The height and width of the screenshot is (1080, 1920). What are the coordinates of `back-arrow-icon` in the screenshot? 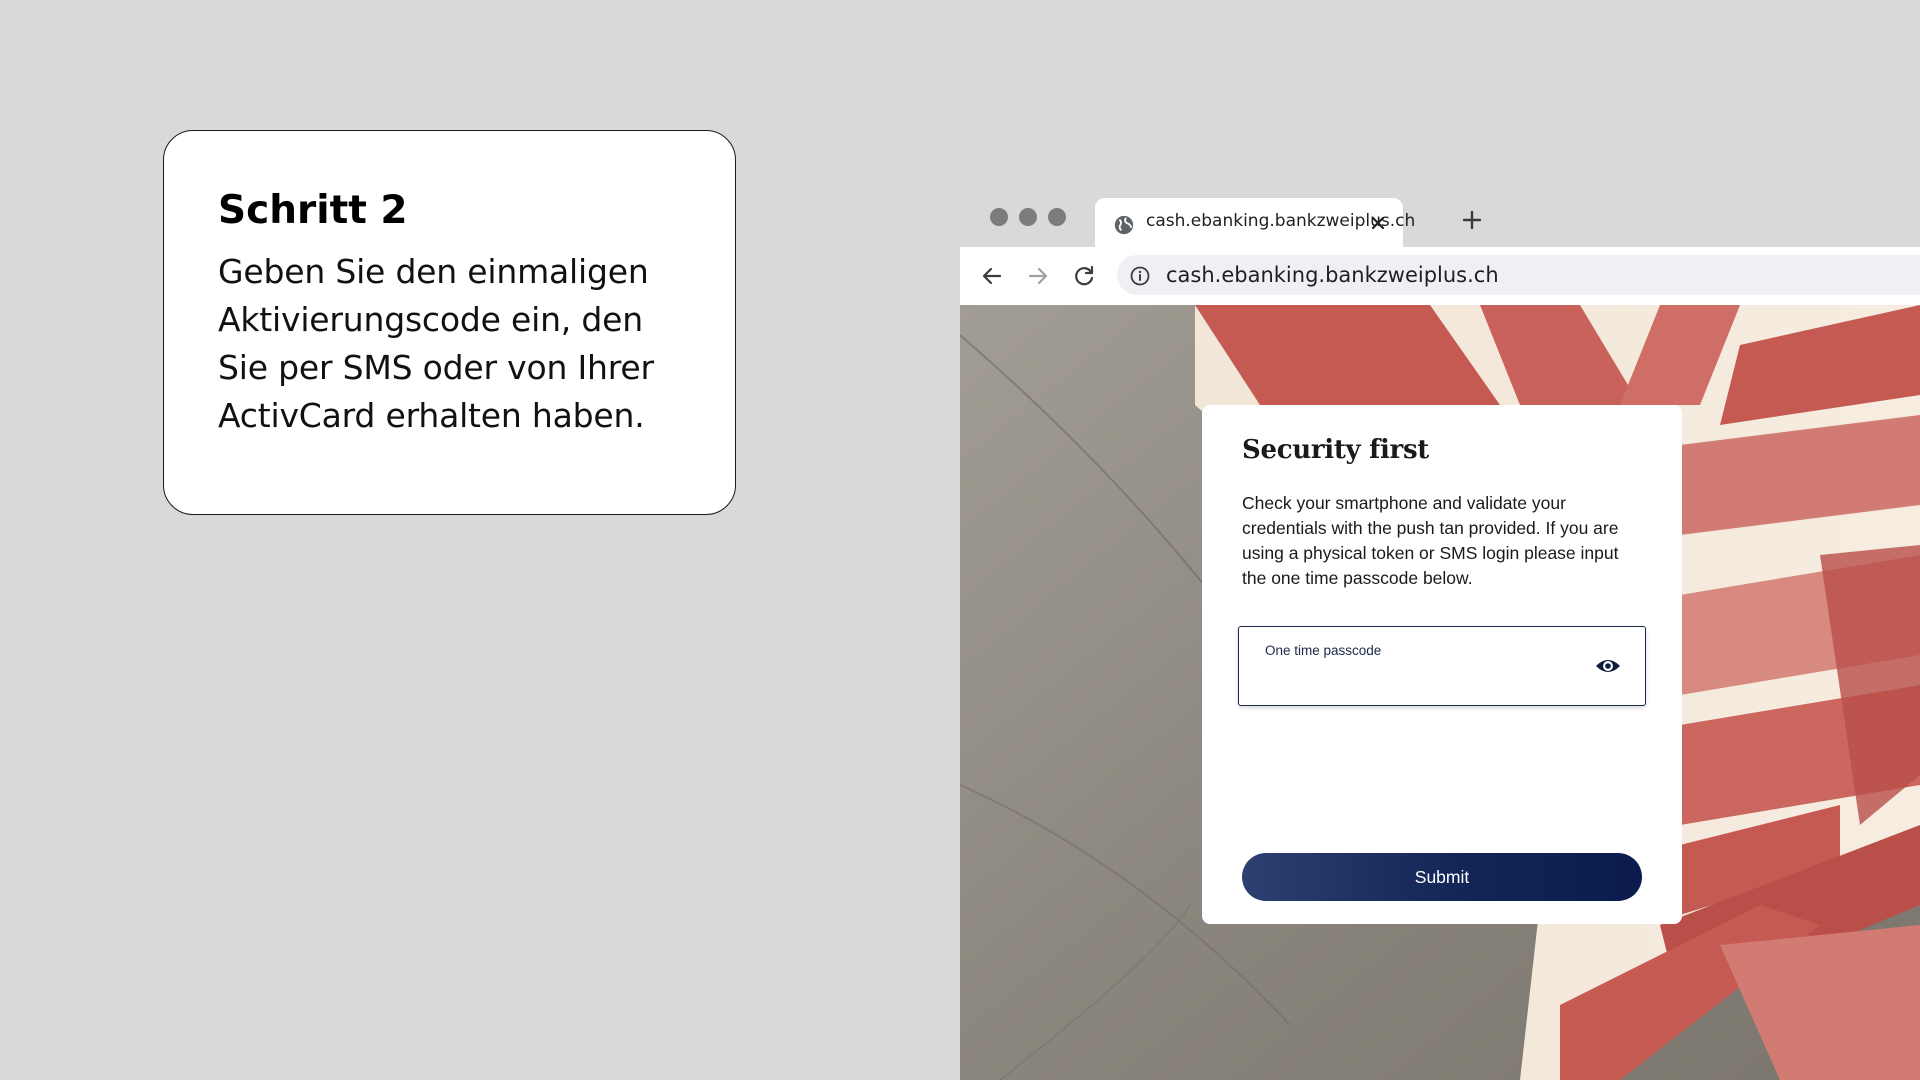 It's located at (992, 276).